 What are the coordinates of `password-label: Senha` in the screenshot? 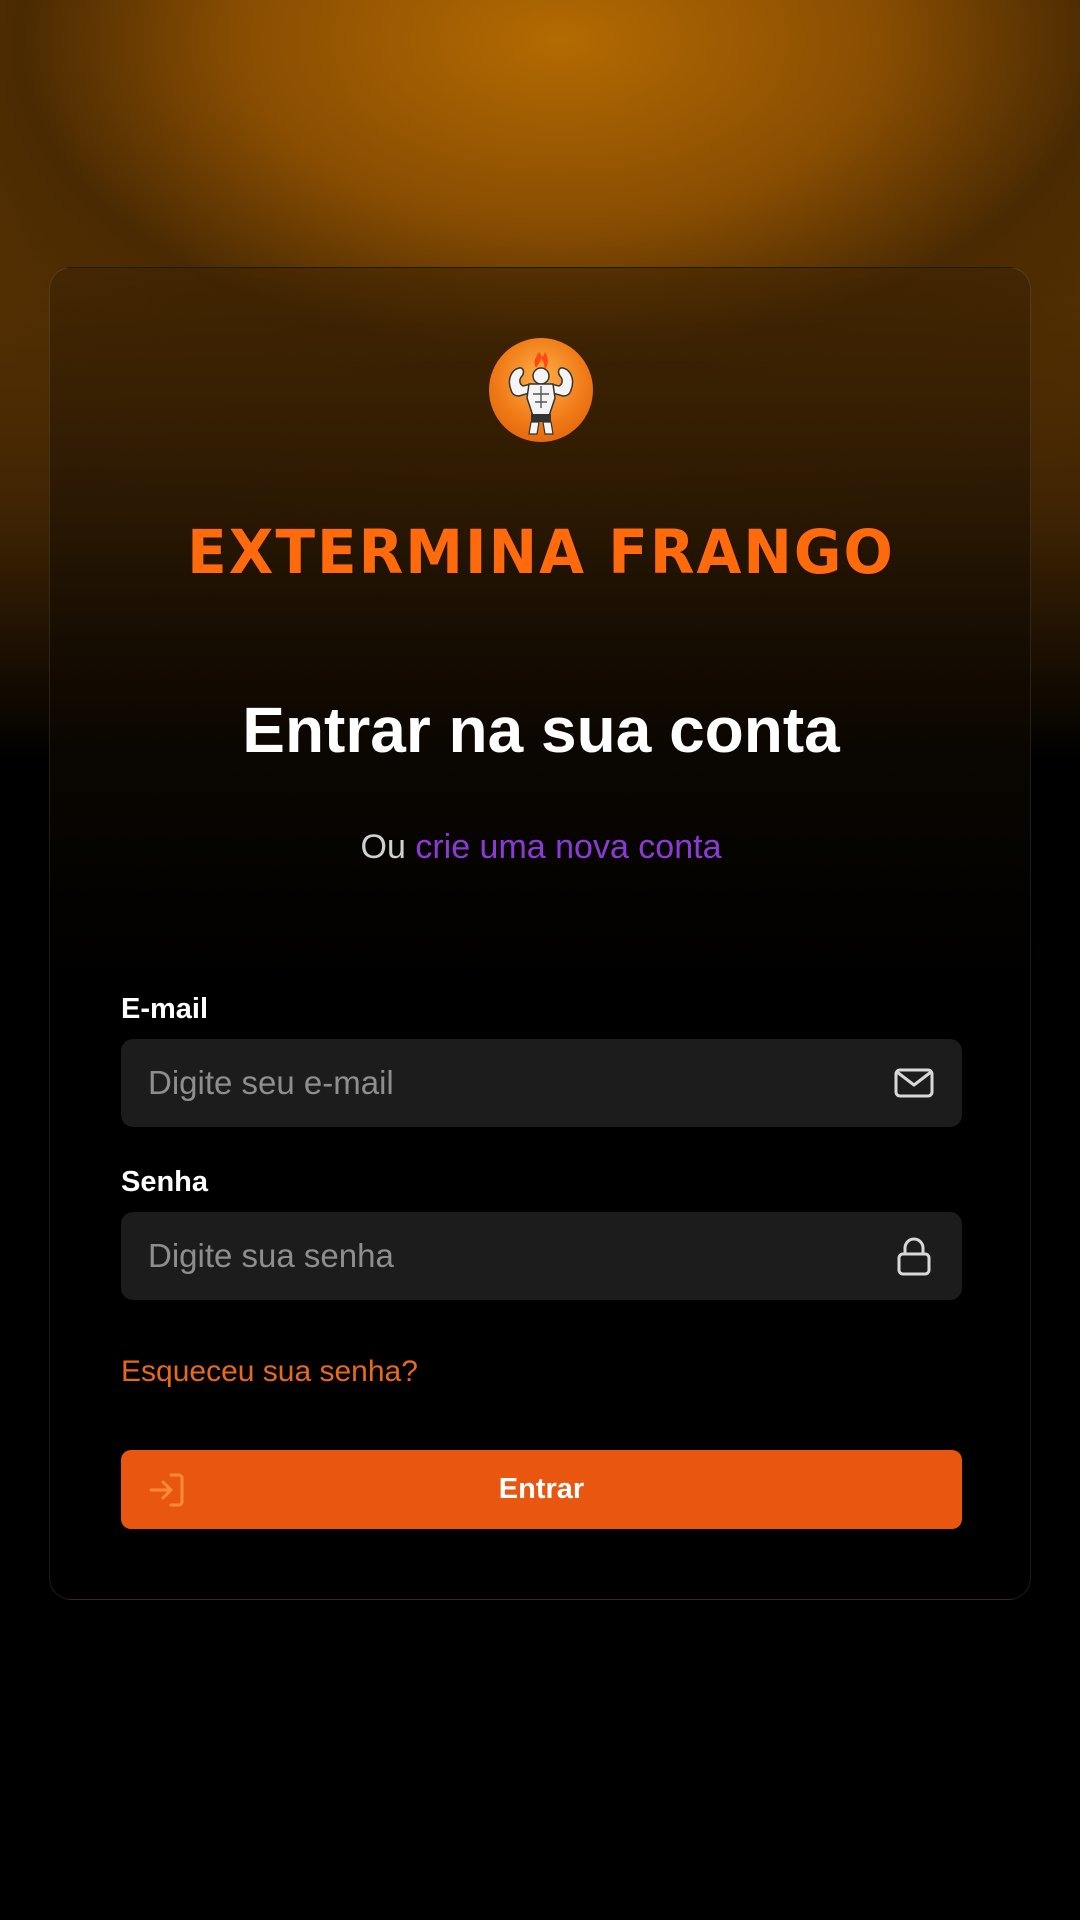 It's located at (165, 1182).